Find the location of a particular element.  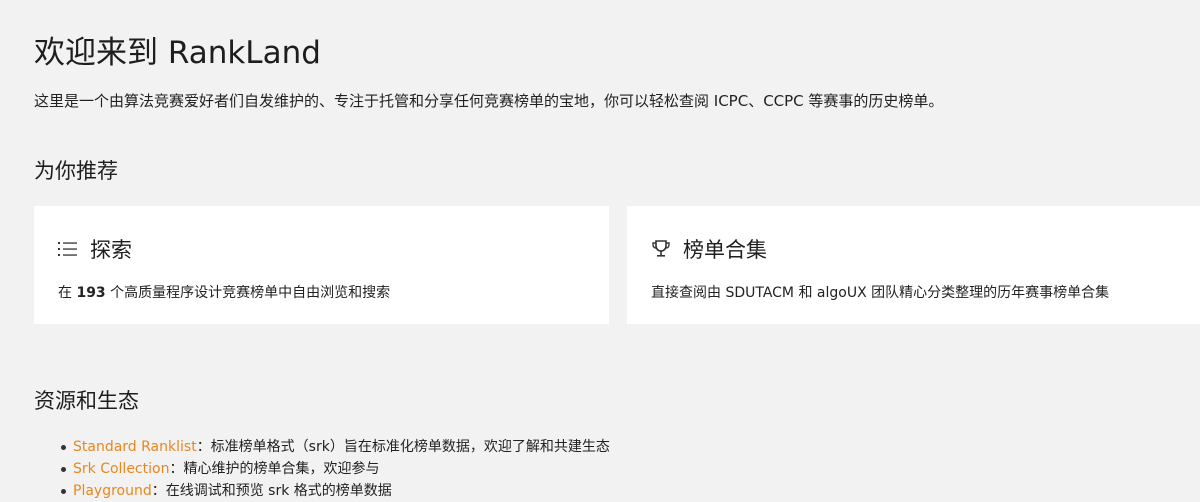

standard-ranklist-link: Standard Ranklist is located at coordinates (135, 447).